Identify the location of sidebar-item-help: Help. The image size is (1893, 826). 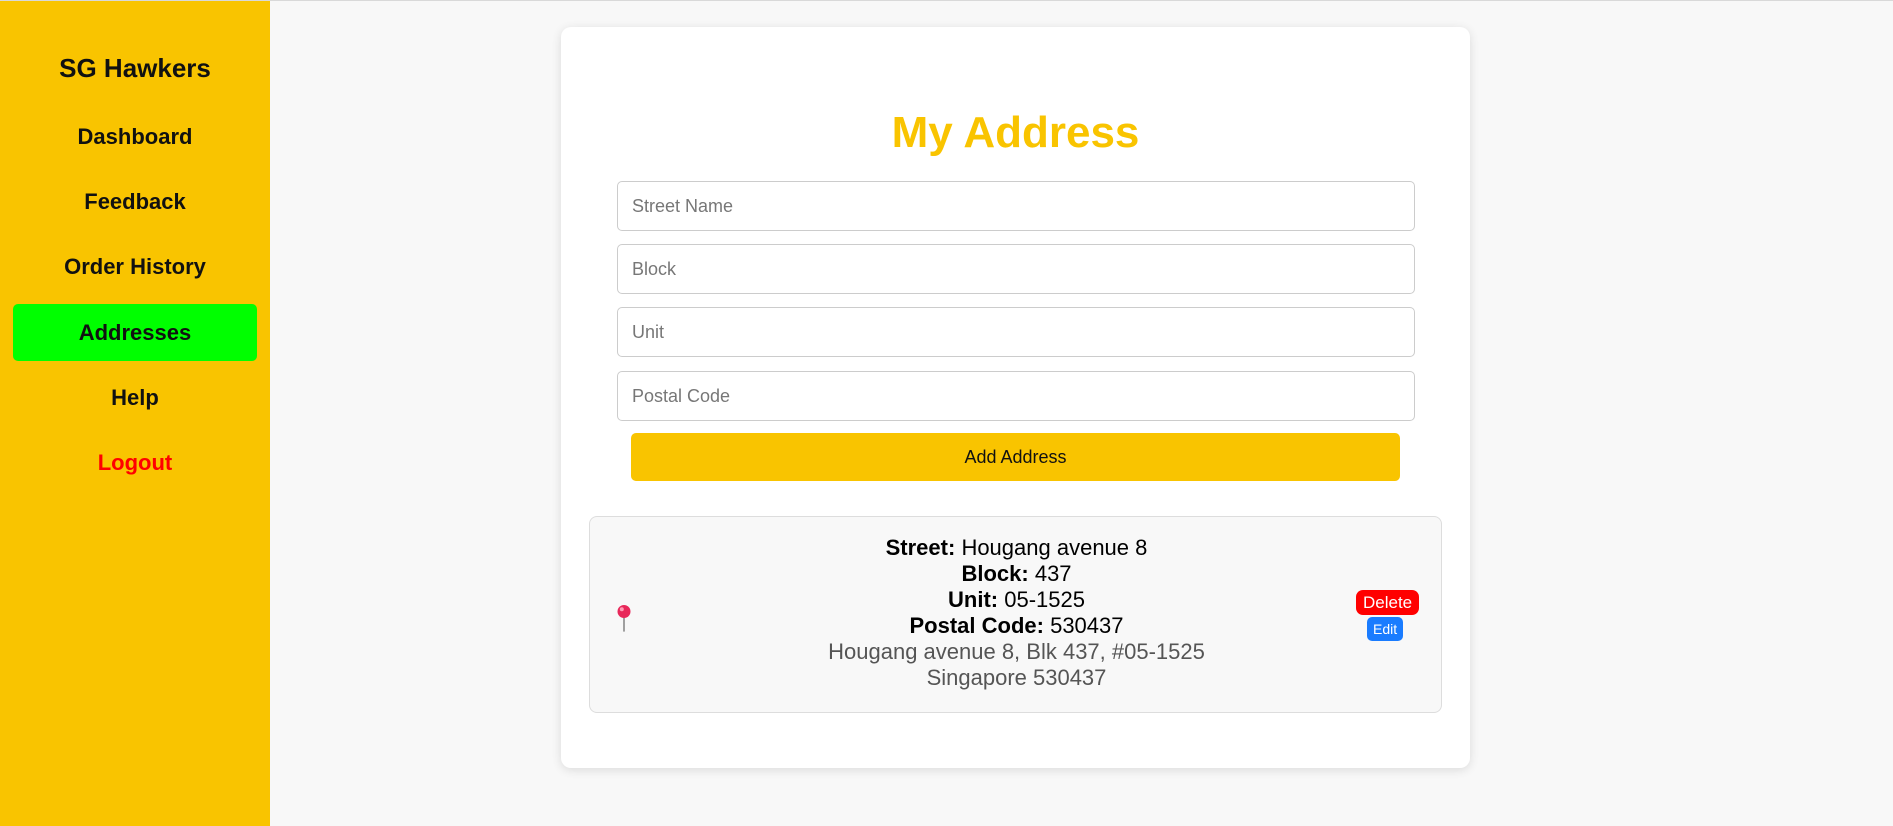
(135, 397).